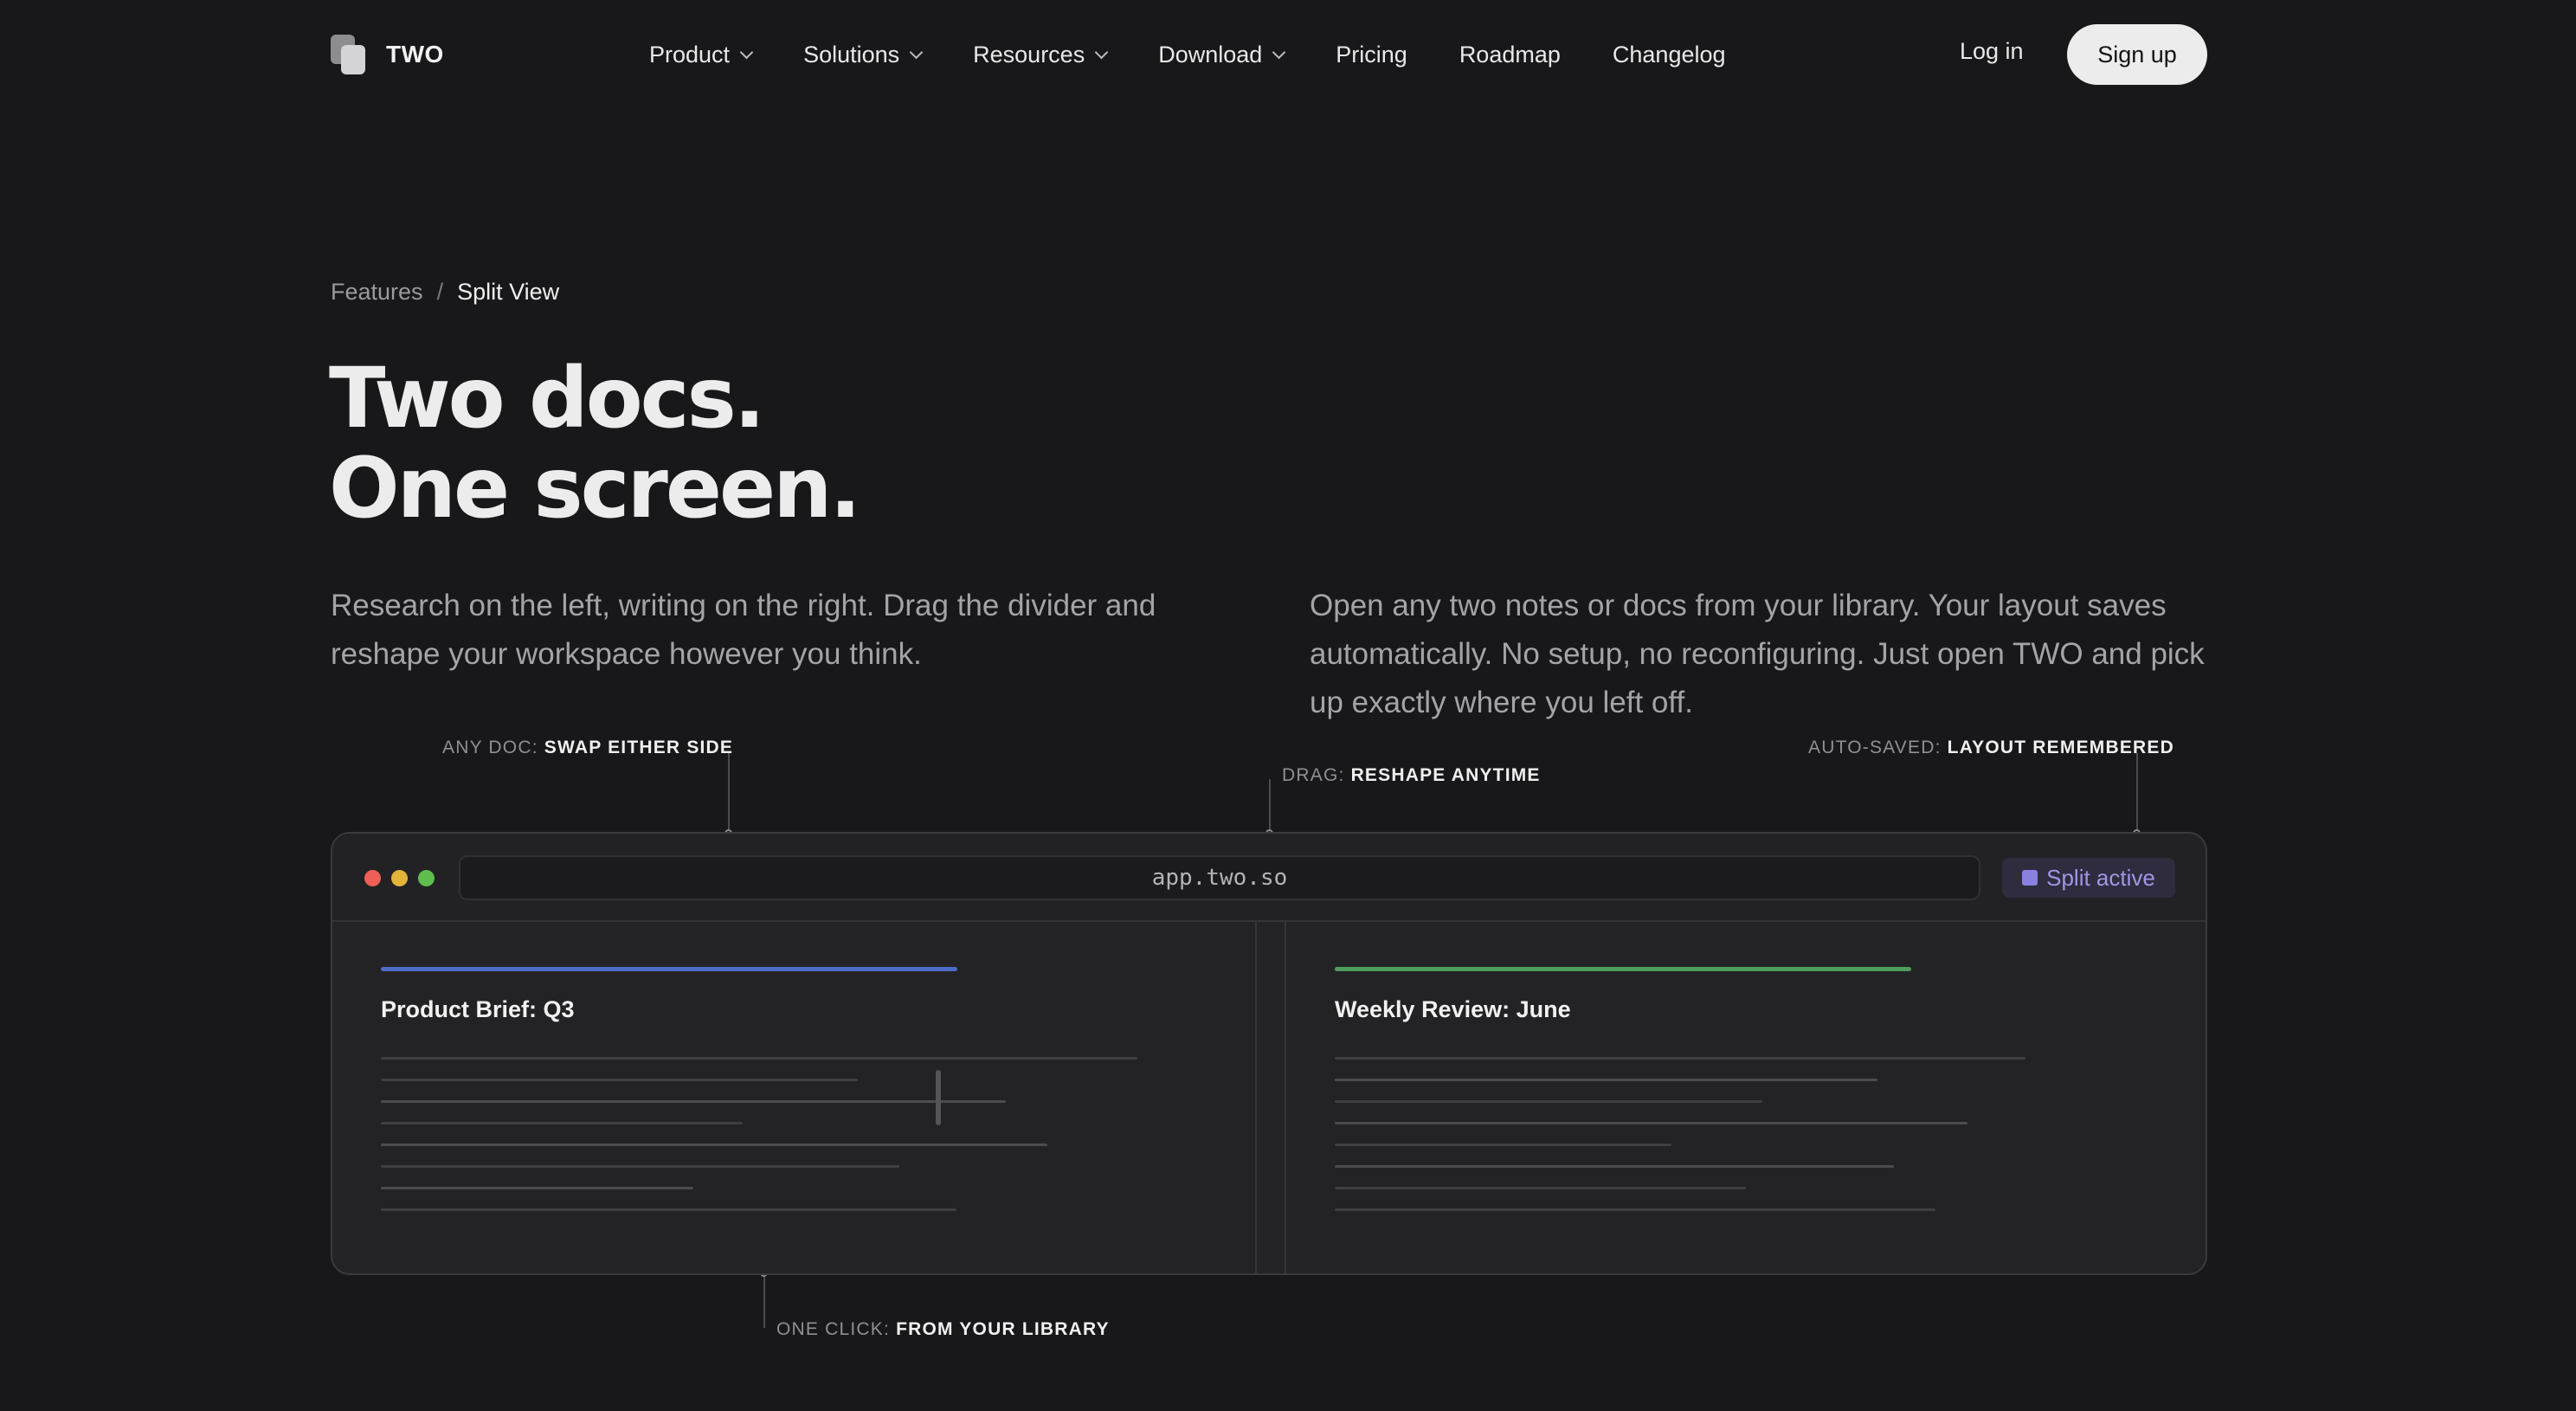 The image size is (2576, 1411). What do you see at coordinates (1445, 775) in the screenshot?
I see `callout-value: RESHAPE ANYTIME` at bounding box center [1445, 775].